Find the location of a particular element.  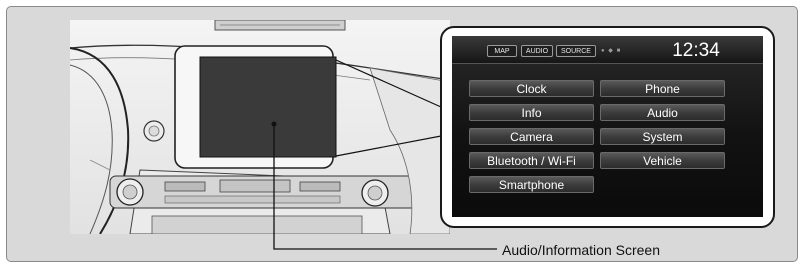

tab-map: MAP is located at coordinates (502, 51).